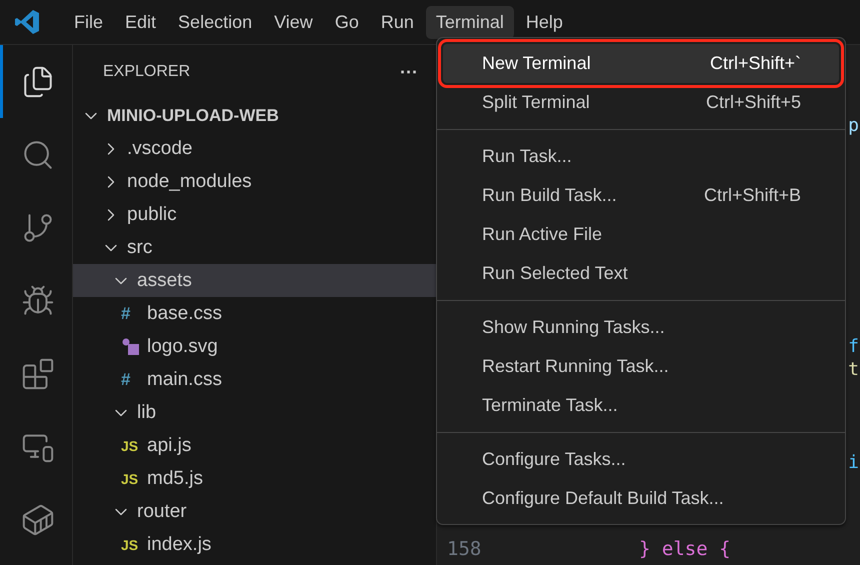  I want to click on file-row: JS index.js, so click(254, 544).